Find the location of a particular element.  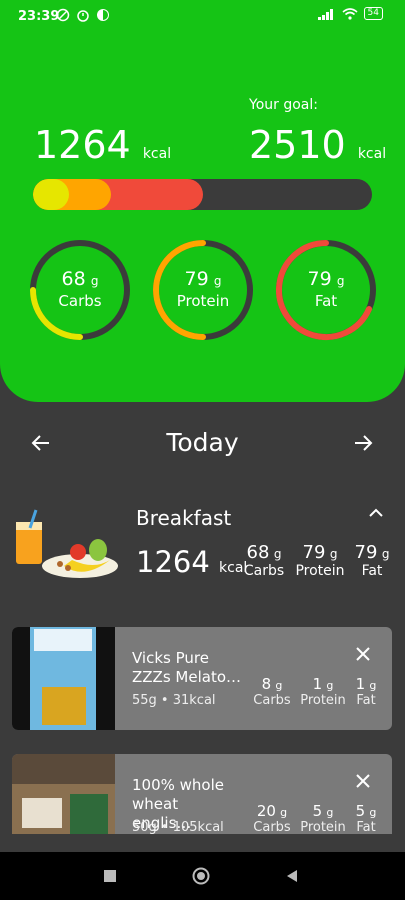

protein-ring-text: 79 g Protein is located at coordinates (203, 289).